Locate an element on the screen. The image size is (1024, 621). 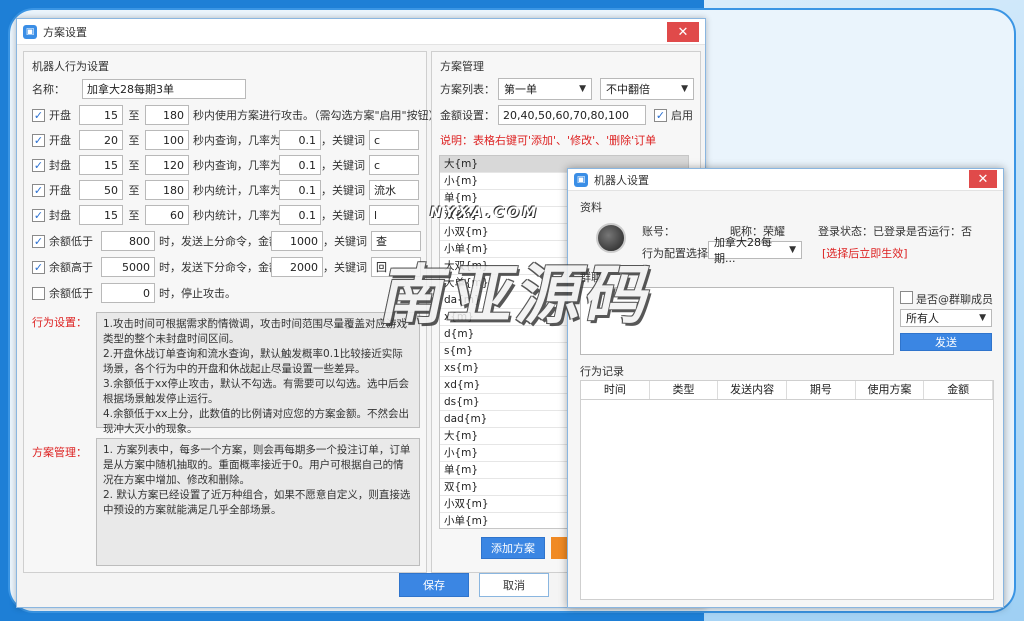
column-header: 时间 is located at coordinates (615, 390).